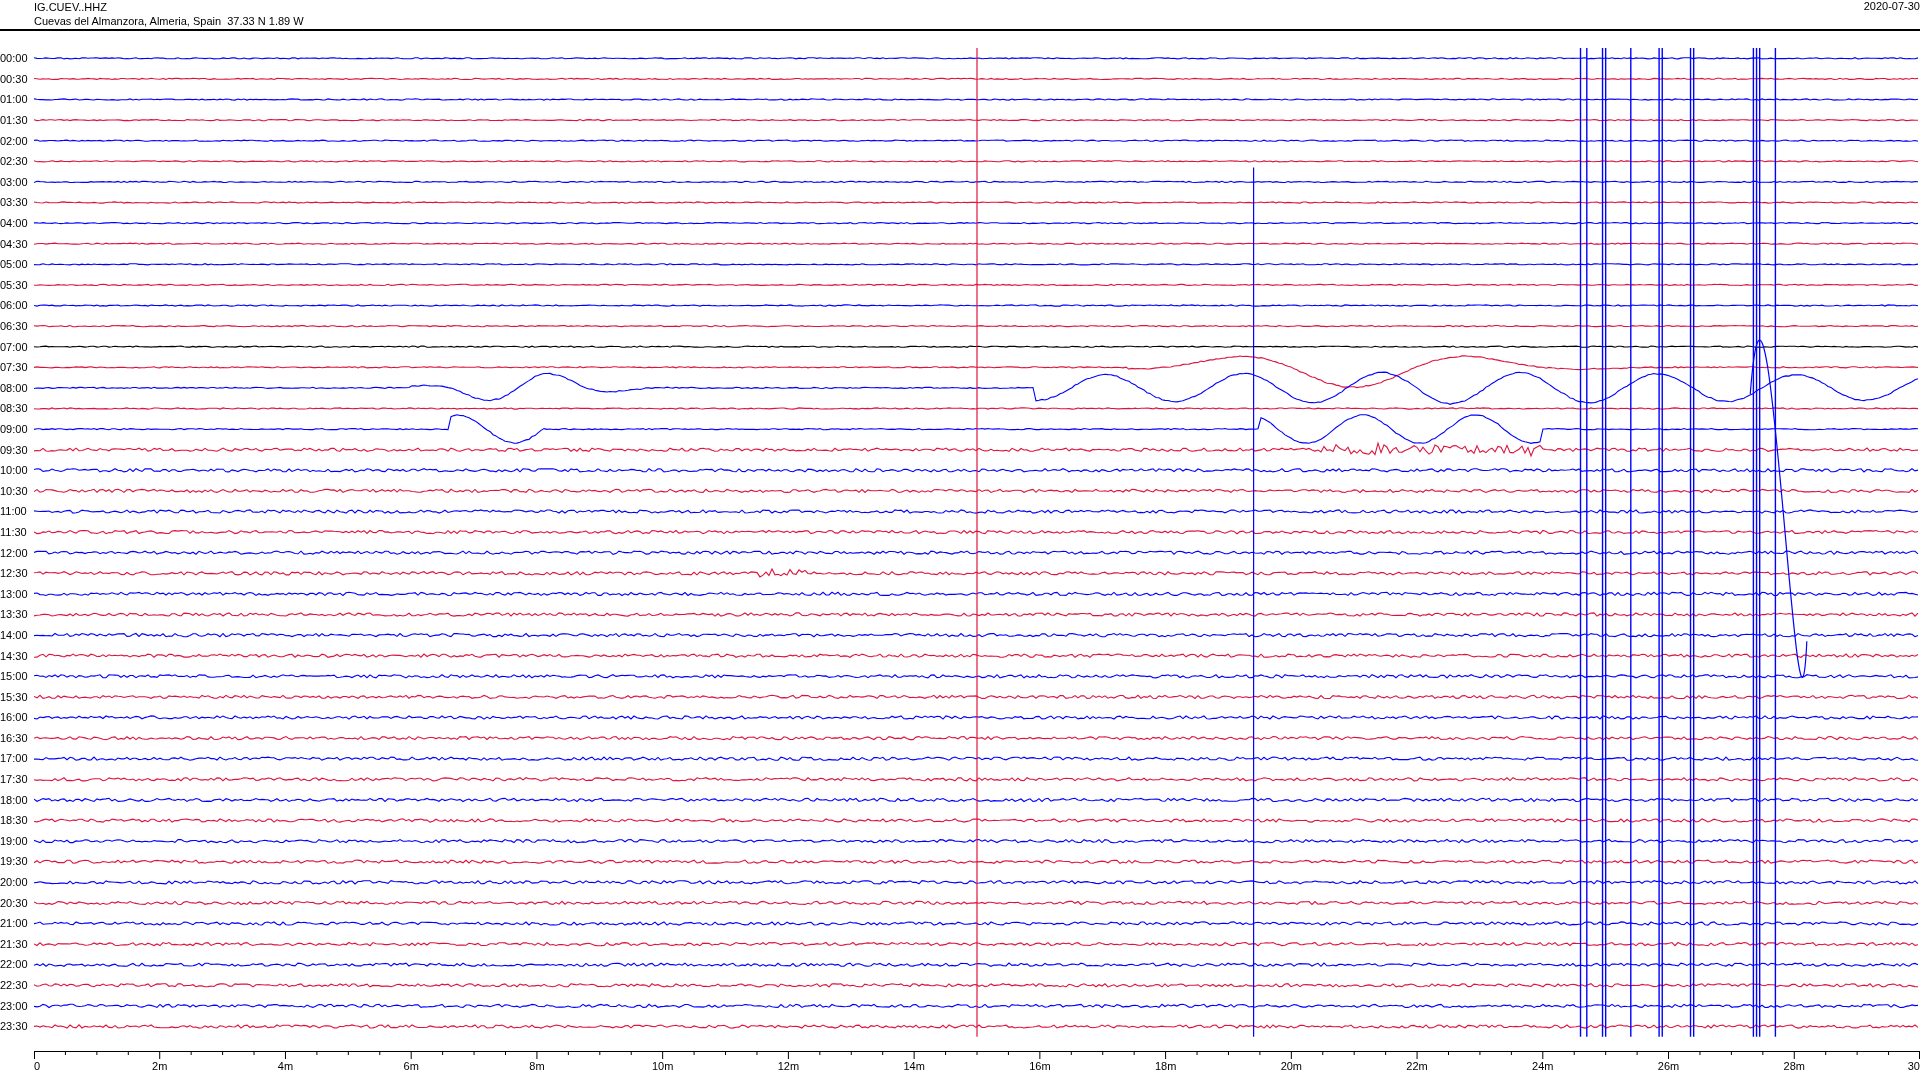  Describe the element at coordinates (14, 408) in the screenshot. I see `hour-label: 08:30` at that location.